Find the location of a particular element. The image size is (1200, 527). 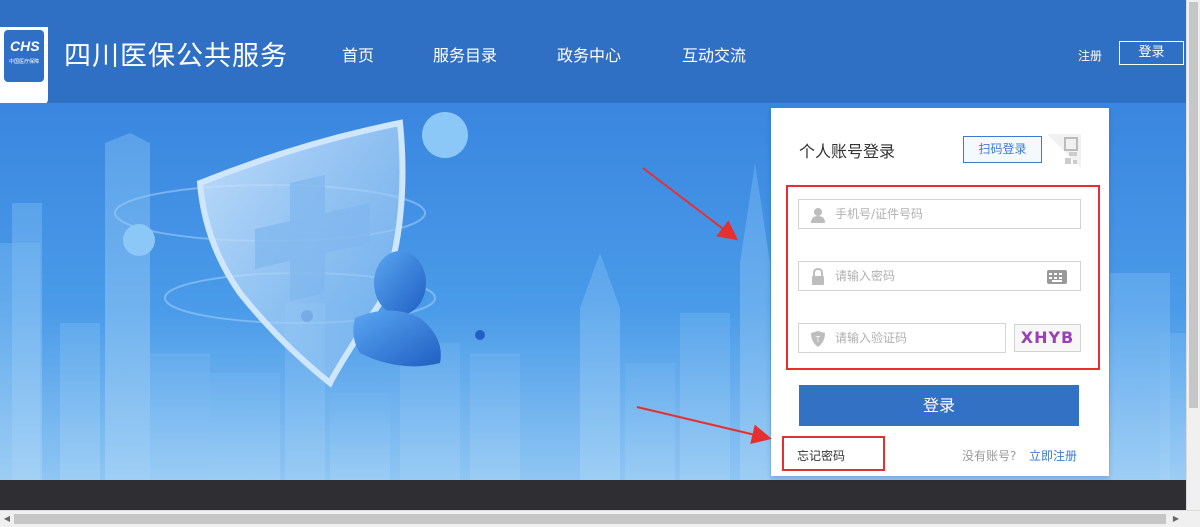

register-now-link: 立即注册 is located at coordinates (1053, 455).